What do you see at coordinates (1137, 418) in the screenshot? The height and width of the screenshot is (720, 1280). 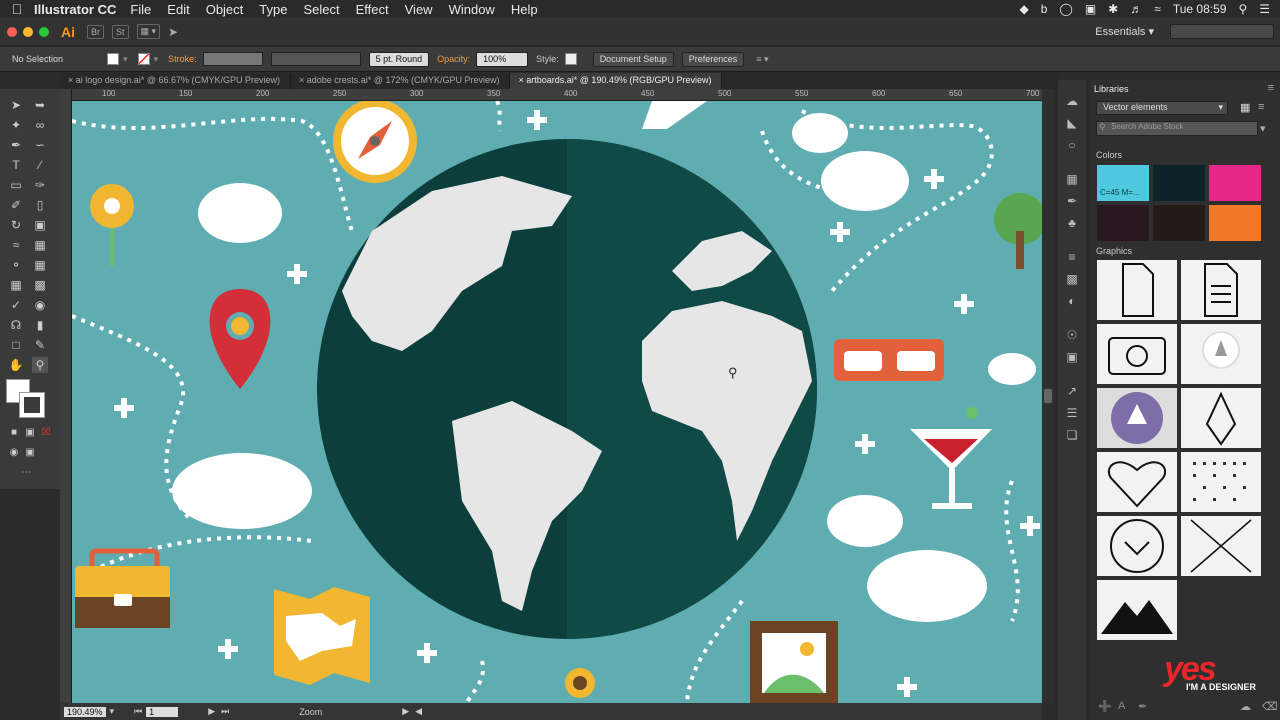 I see `graphic-pen-circle-icon` at bounding box center [1137, 418].